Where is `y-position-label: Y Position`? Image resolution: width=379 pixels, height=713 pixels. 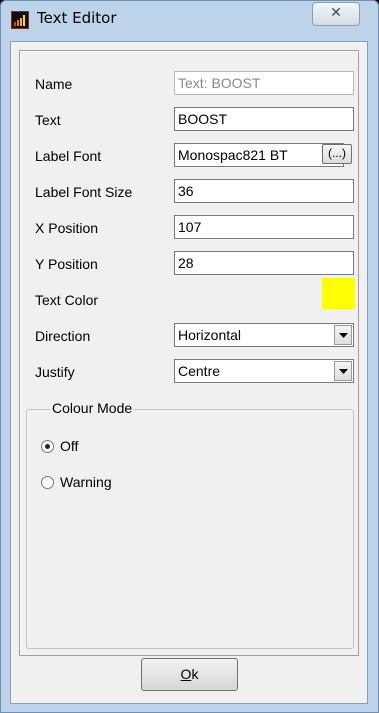 y-position-label: Y Position is located at coordinates (66, 264).